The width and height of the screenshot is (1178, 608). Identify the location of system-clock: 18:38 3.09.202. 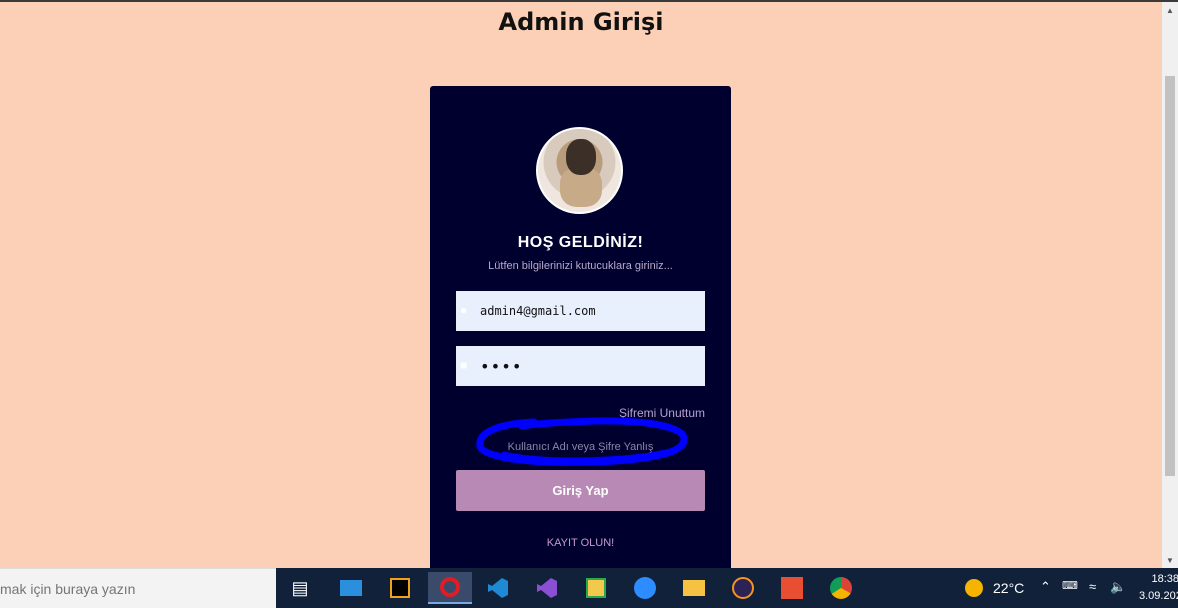
(1158, 588).